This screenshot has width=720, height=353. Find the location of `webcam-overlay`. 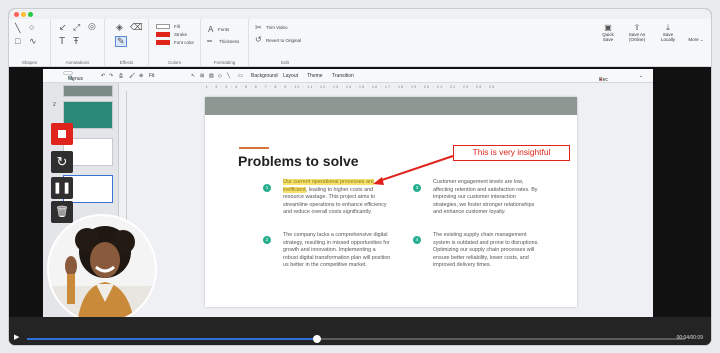

webcam-overlay is located at coordinates (102, 269).